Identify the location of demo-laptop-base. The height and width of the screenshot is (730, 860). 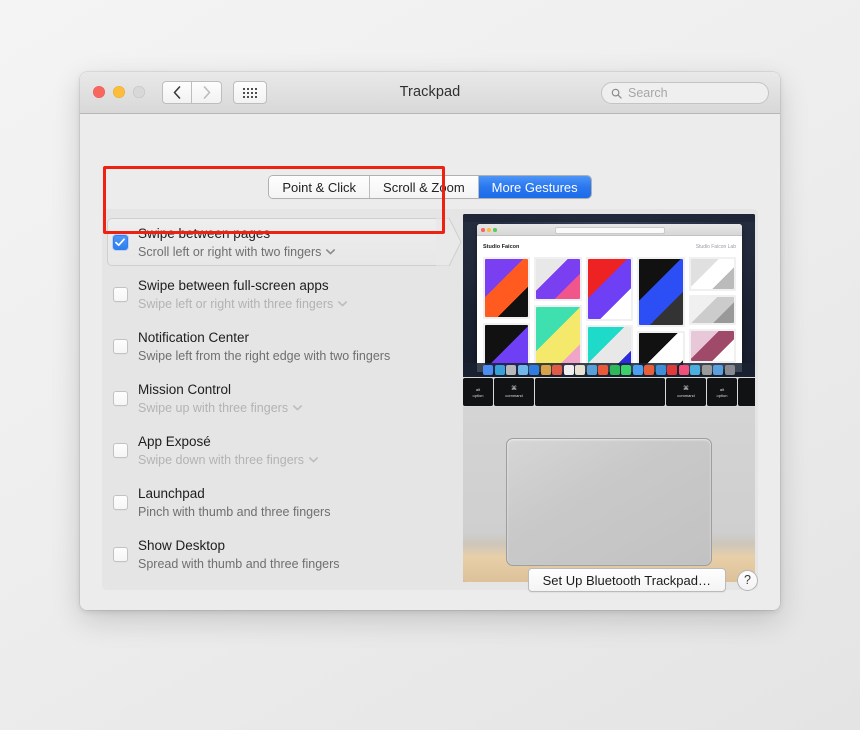
(609, 494).